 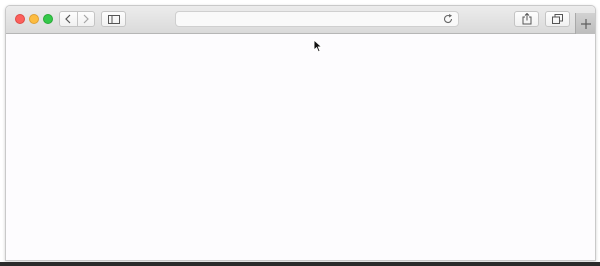 I want to click on share-icon, so click(x=527, y=19).